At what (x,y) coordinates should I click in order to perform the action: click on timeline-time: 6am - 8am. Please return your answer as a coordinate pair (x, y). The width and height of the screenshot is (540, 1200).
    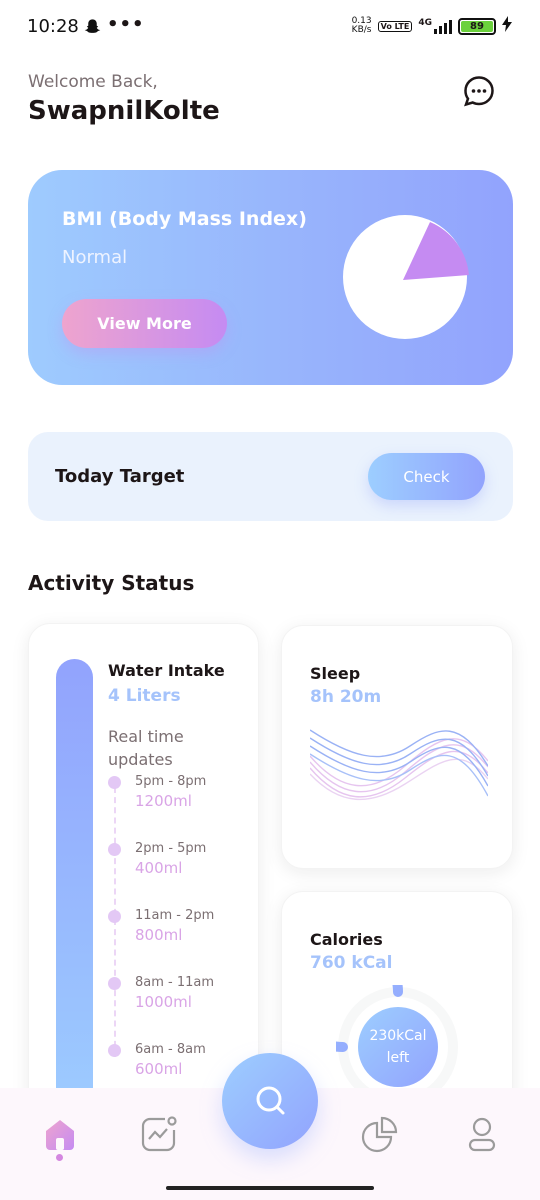
    Looking at the image, I should click on (170, 1049).